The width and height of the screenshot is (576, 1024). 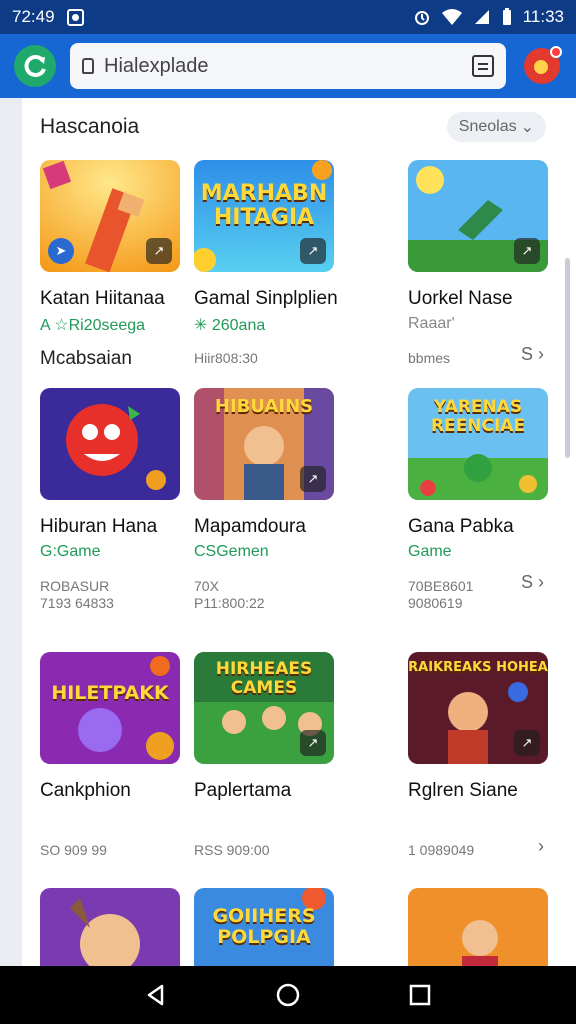 I want to click on game-meta: ROBASUR 7193 64833, so click(x=77, y=594).